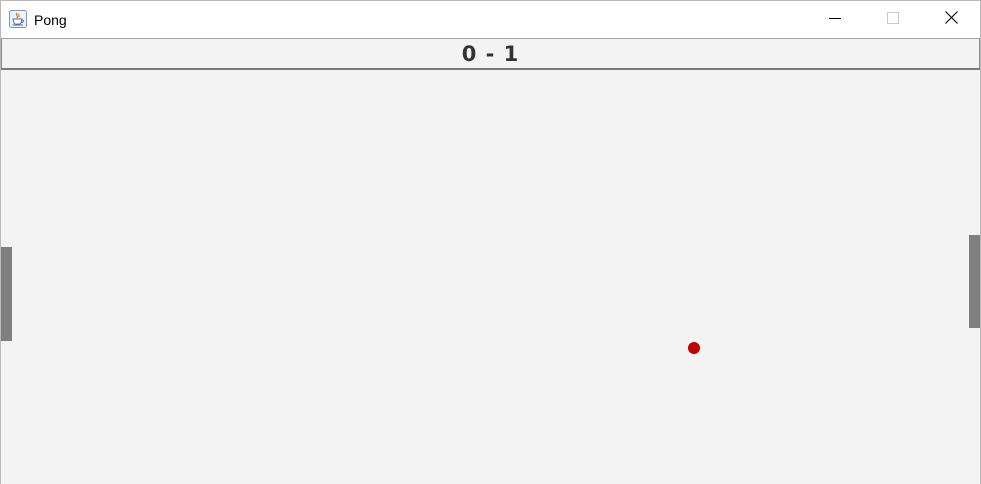 This screenshot has height=484, width=981. I want to click on score-display: 0 - 1, so click(490, 53).